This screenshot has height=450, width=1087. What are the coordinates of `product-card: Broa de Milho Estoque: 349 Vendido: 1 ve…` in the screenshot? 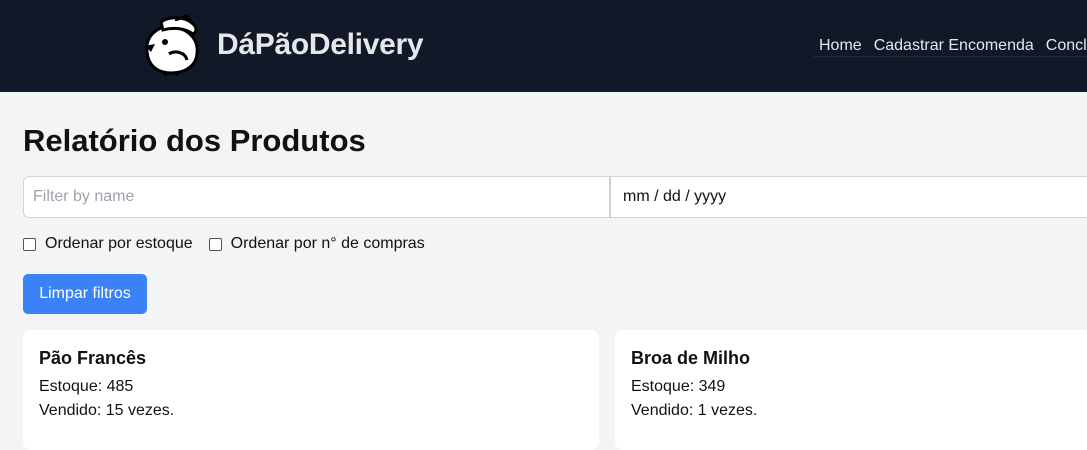 It's located at (851, 390).